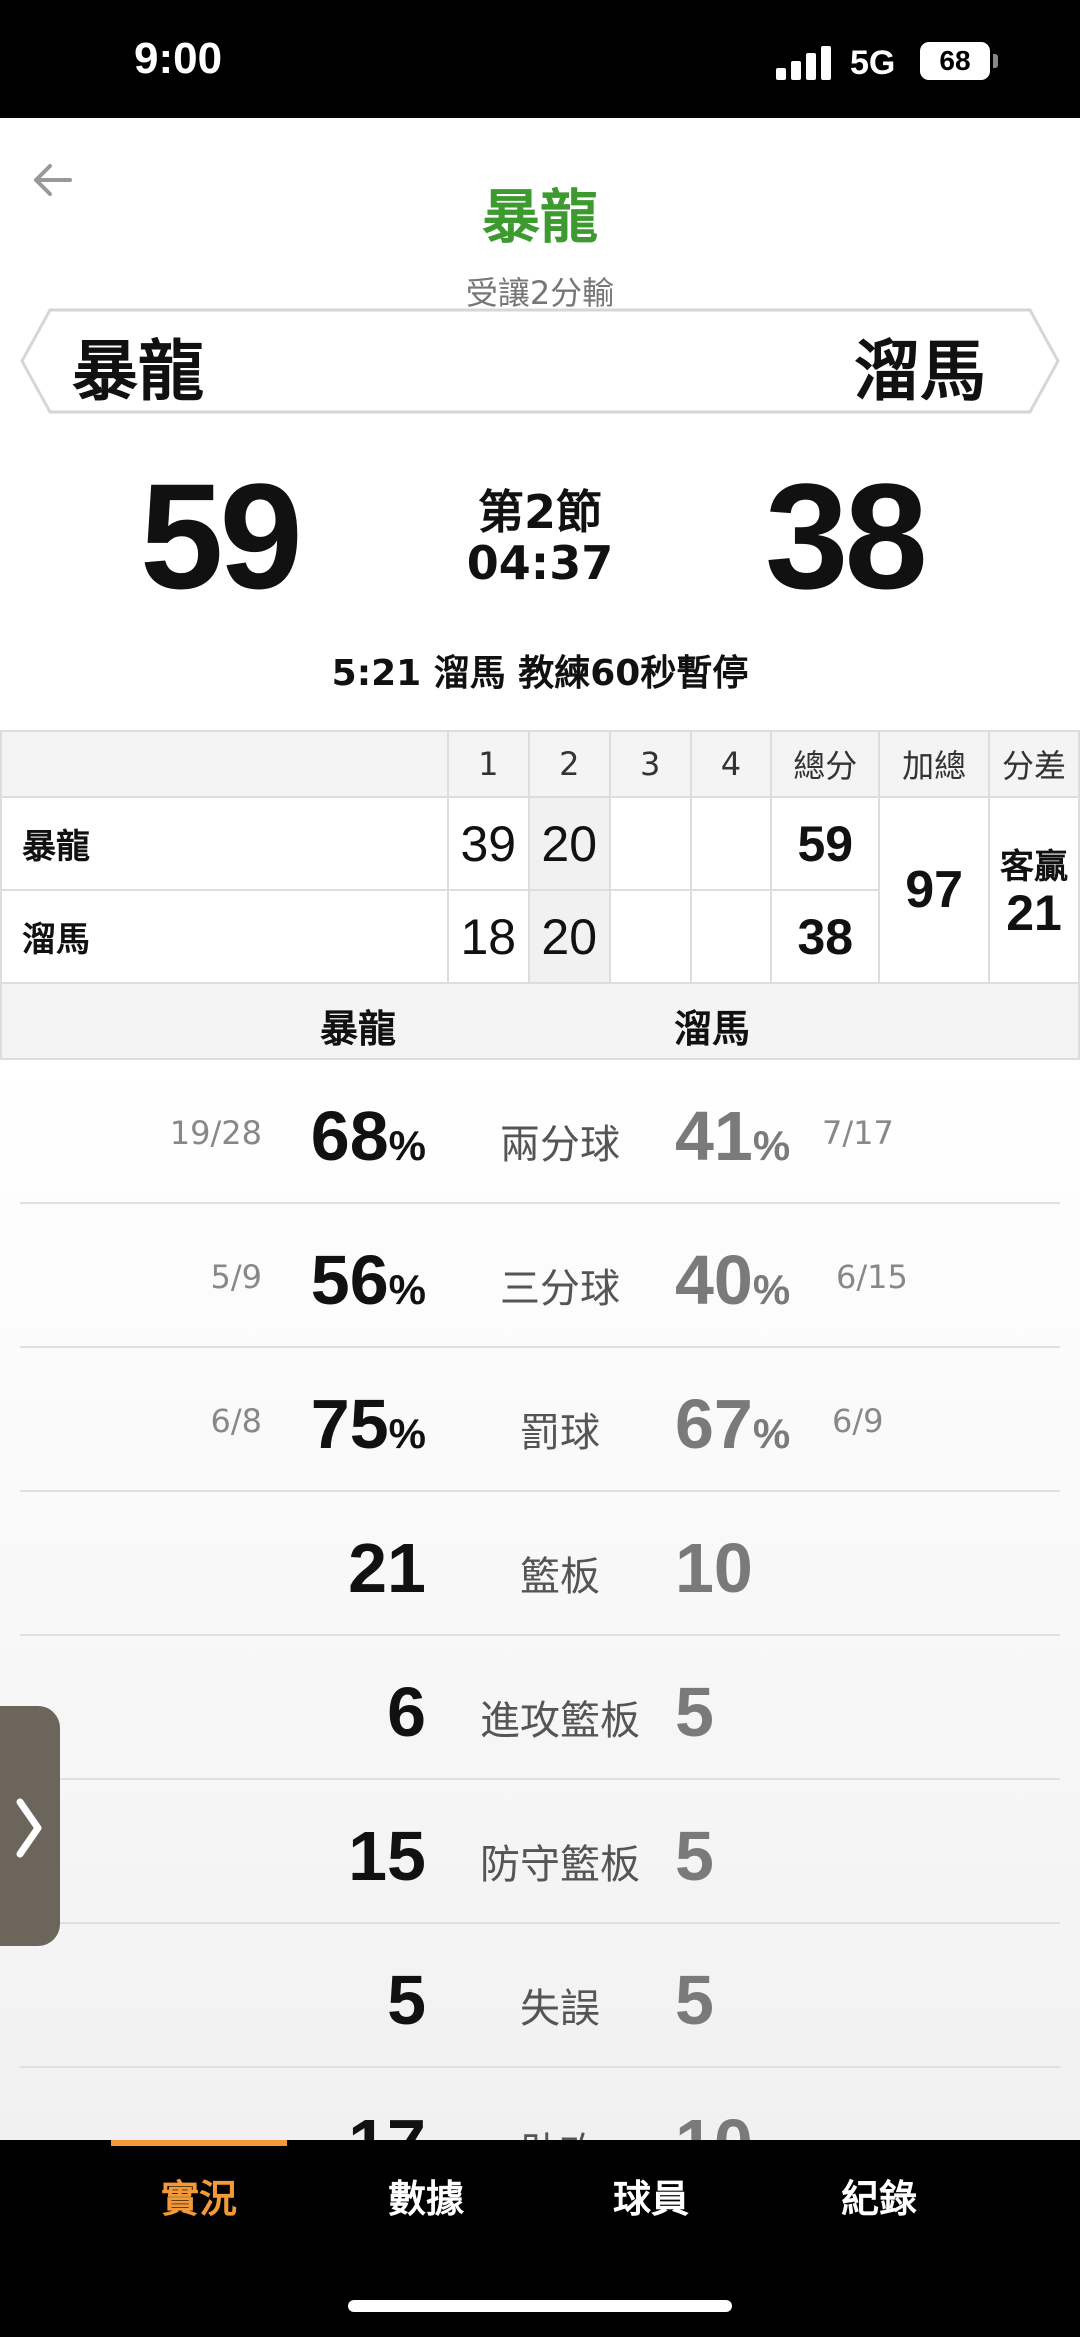  I want to click on q1-score: 18, so click(488, 936).